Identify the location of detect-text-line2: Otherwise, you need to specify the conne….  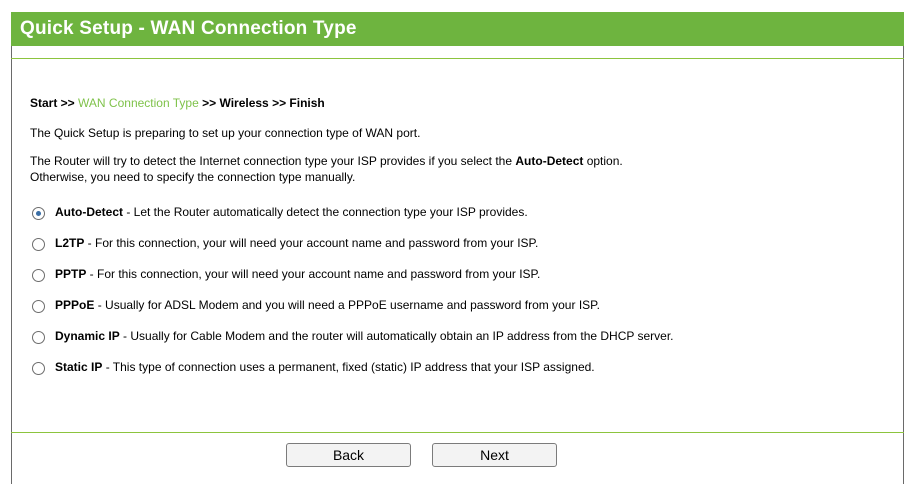
(193, 177).